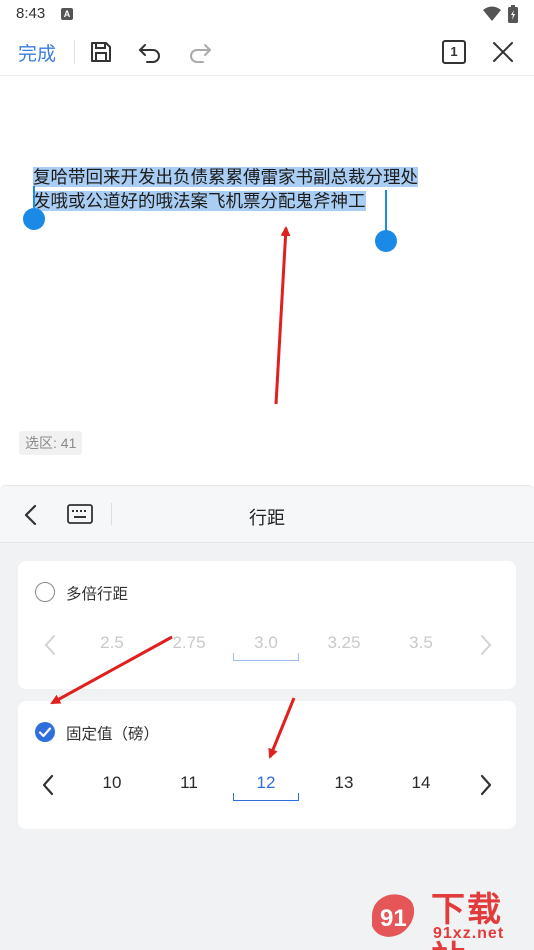  Describe the element at coordinates (189, 783) in the screenshot. I see `picker-value: 11` at that location.